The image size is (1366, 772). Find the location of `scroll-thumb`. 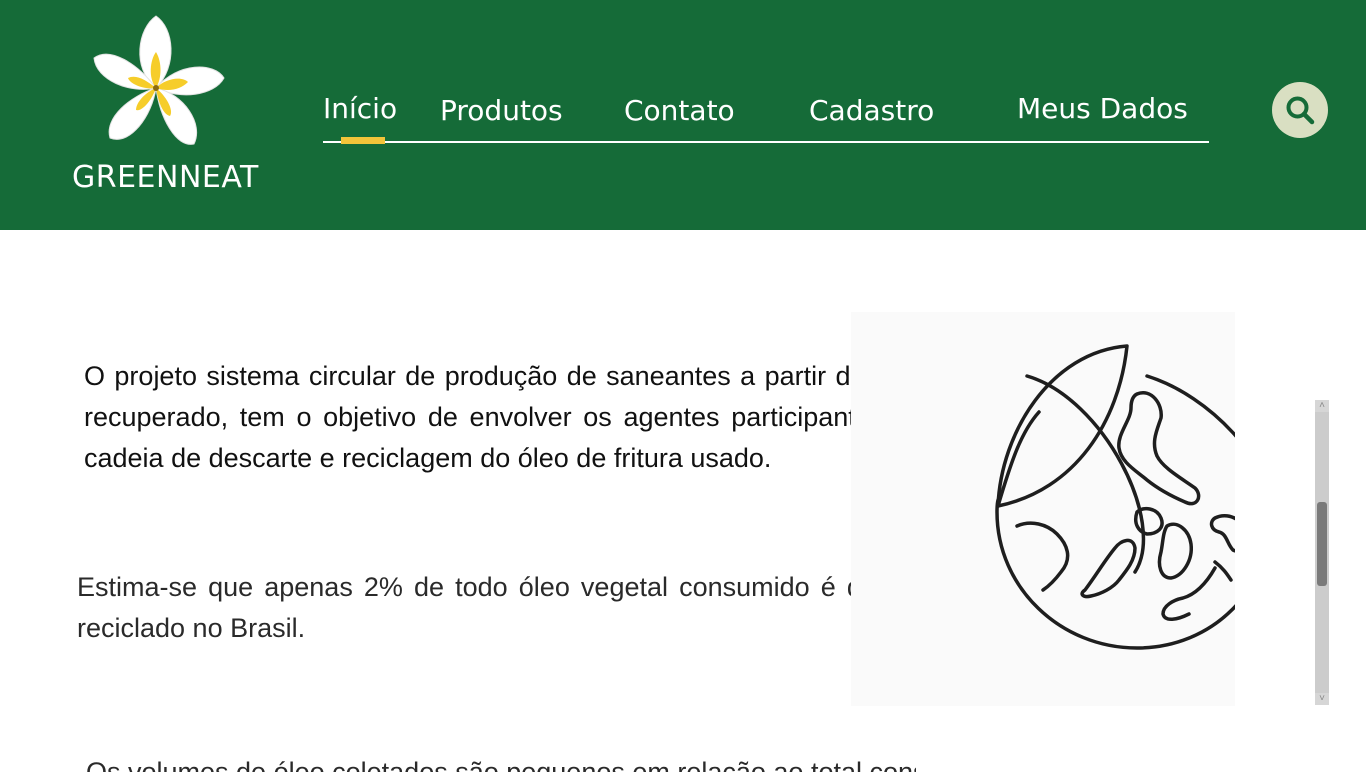

scroll-thumb is located at coordinates (1322, 544).